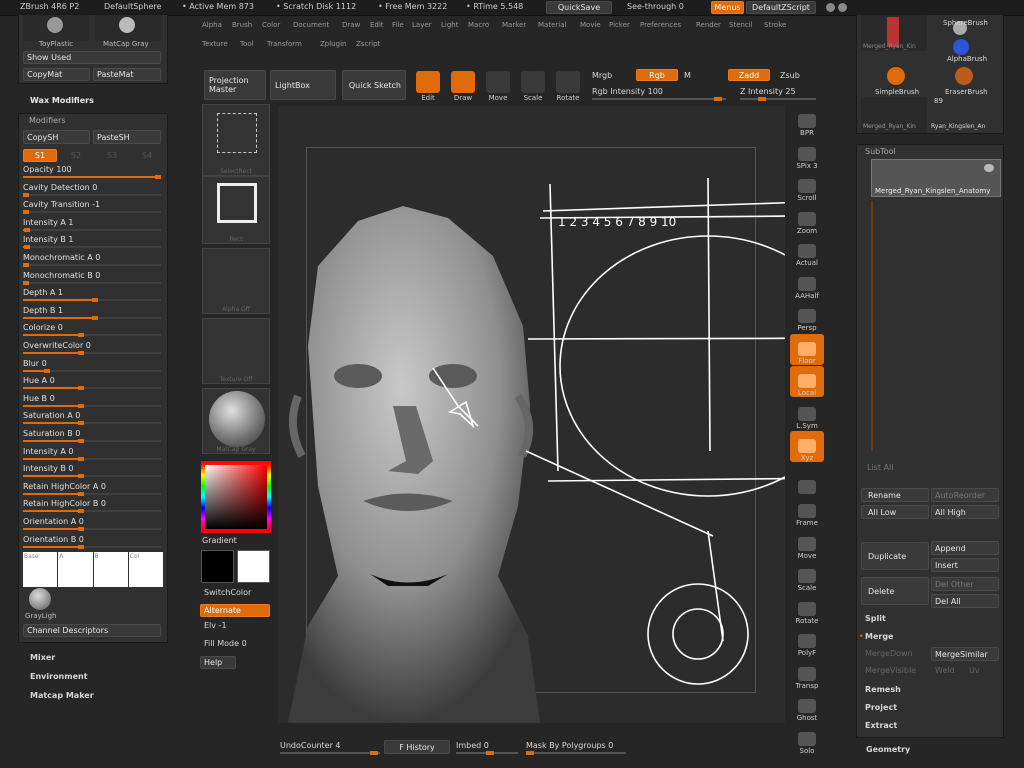 This screenshot has width=1024, height=768. I want to click on copy-mat-button: CopyMat, so click(56, 74).